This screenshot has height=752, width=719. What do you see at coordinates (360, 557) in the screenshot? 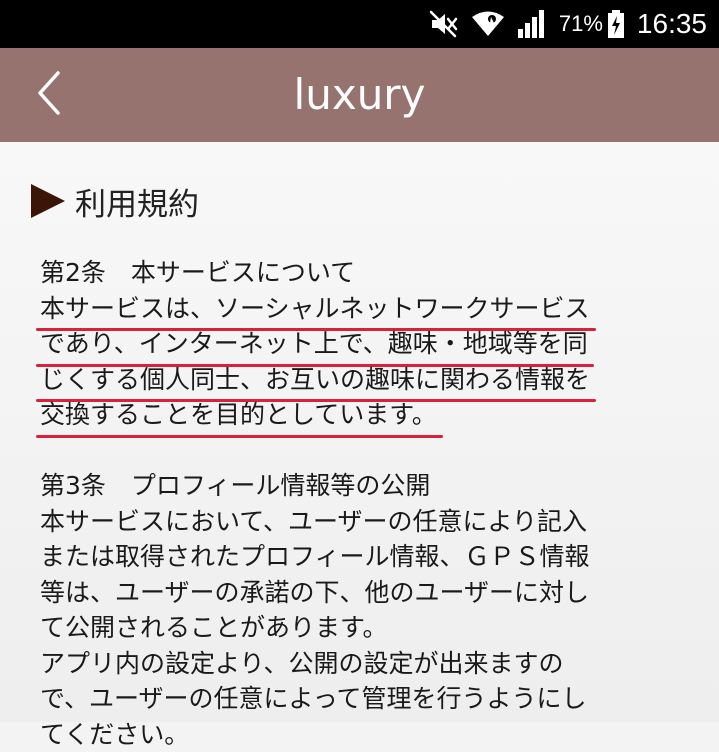
I see `article-3-line-2: または取得されたプロフィール情報、ＧＰＳ情報` at bounding box center [360, 557].